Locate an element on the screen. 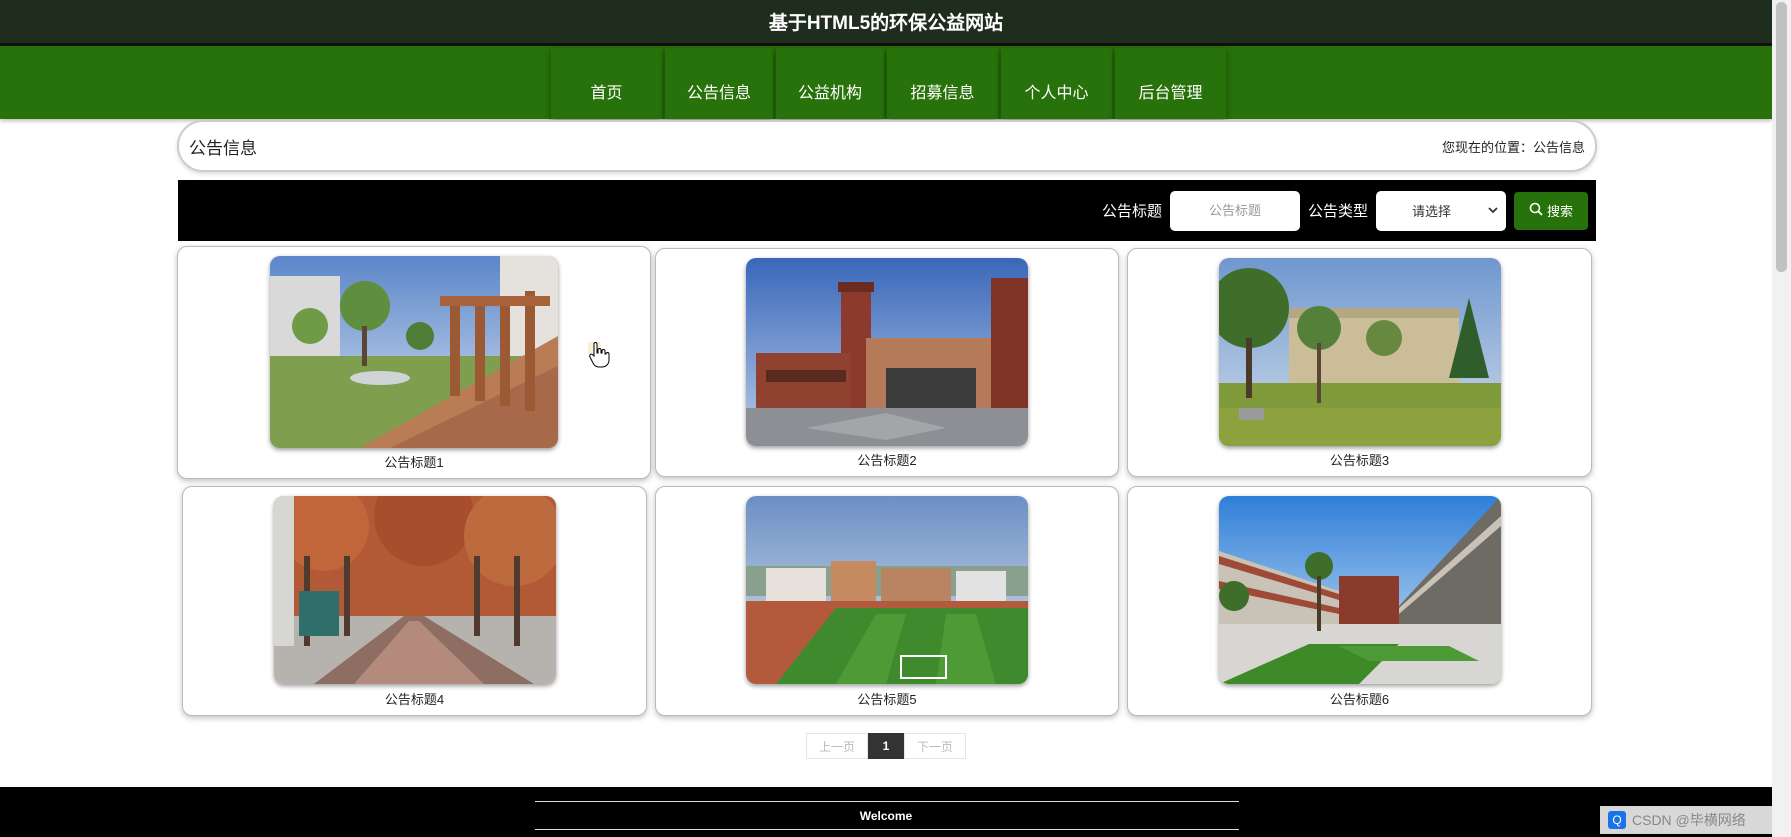  scrollbar-thumb is located at coordinates (1781, 137).